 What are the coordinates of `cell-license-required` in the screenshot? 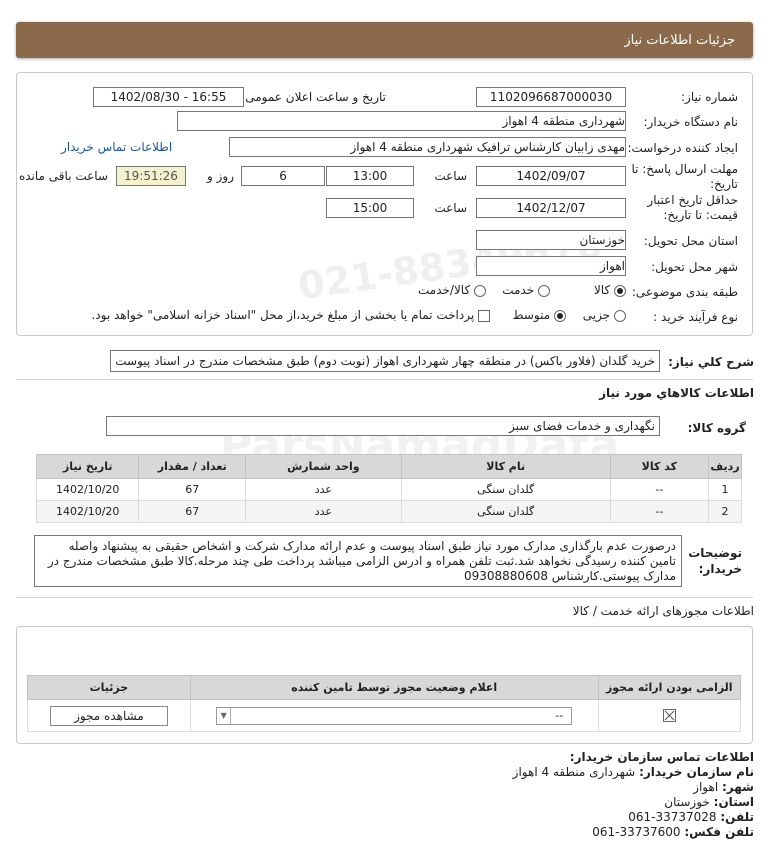 It's located at (669, 715).